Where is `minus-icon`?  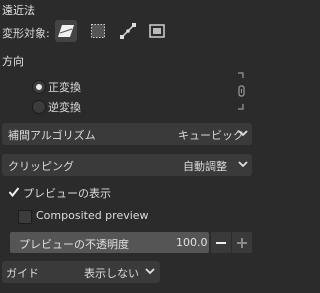
minus-icon is located at coordinates (221, 242).